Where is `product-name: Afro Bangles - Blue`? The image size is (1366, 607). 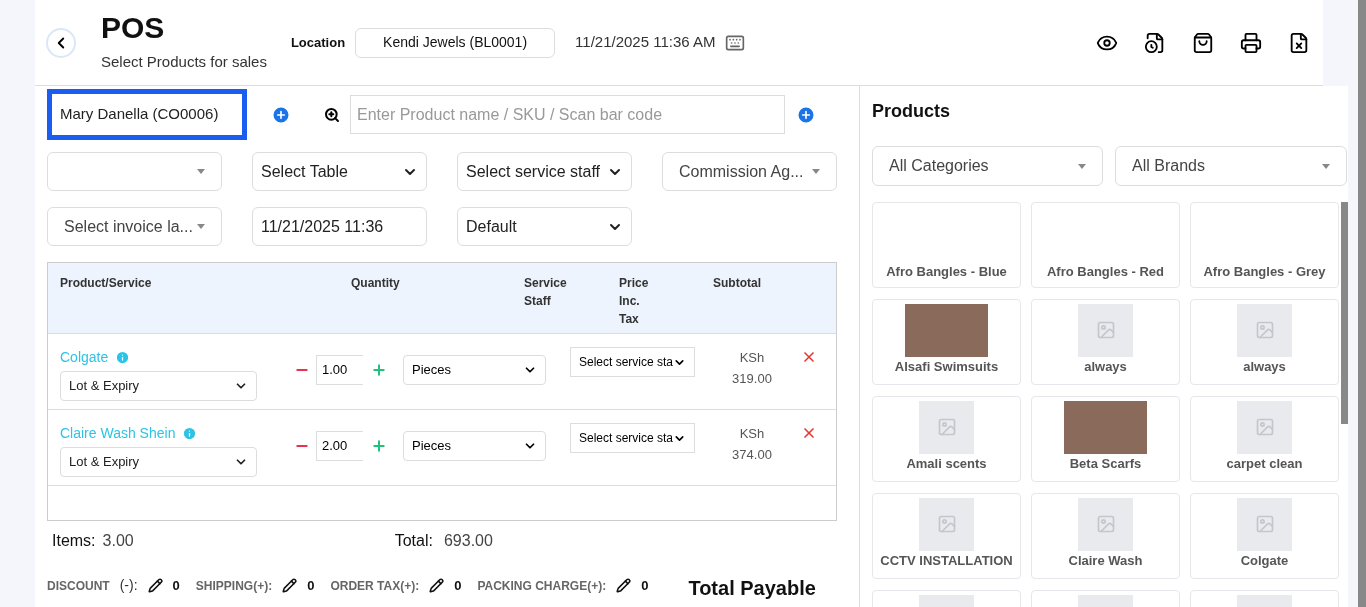
product-name: Afro Bangles - Blue is located at coordinates (946, 271).